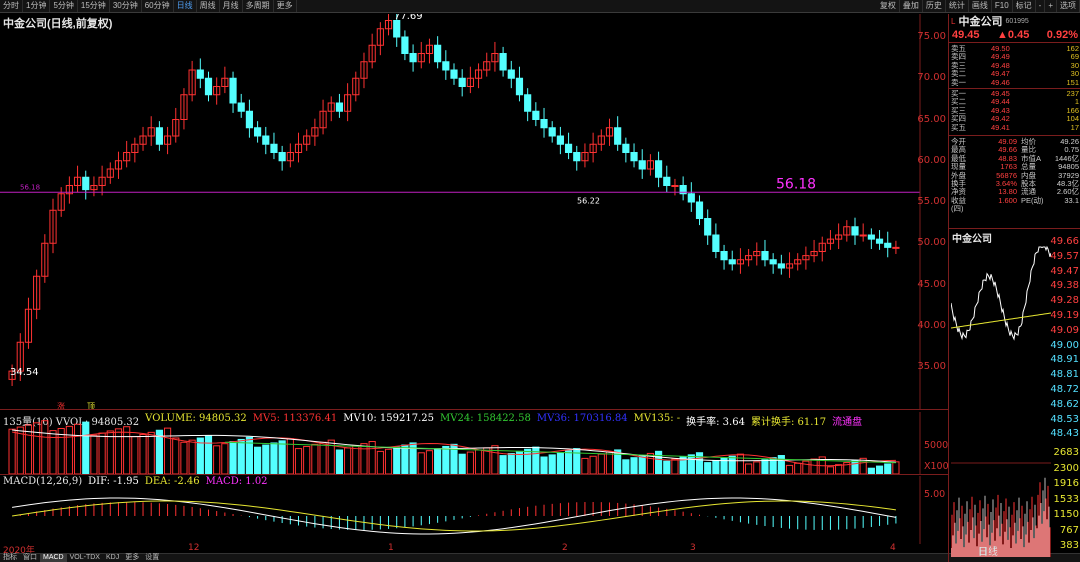 This screenshot has height=562, width=1080. I want to click on book-divider, so click(1014, 88).